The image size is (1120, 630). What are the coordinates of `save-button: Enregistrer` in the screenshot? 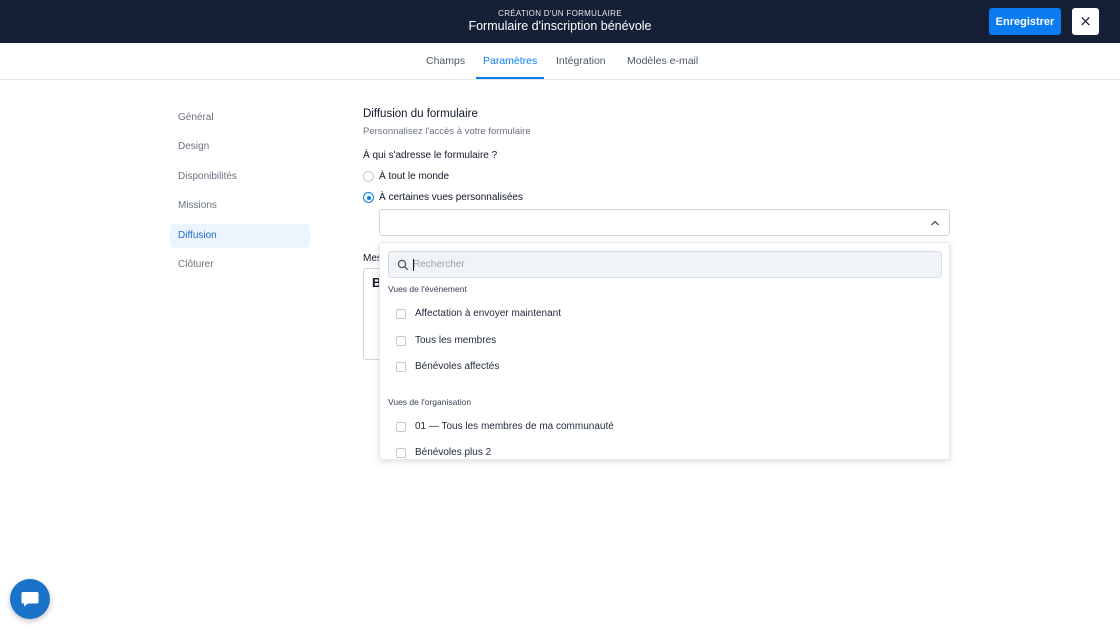 It's located at (1025, 21).